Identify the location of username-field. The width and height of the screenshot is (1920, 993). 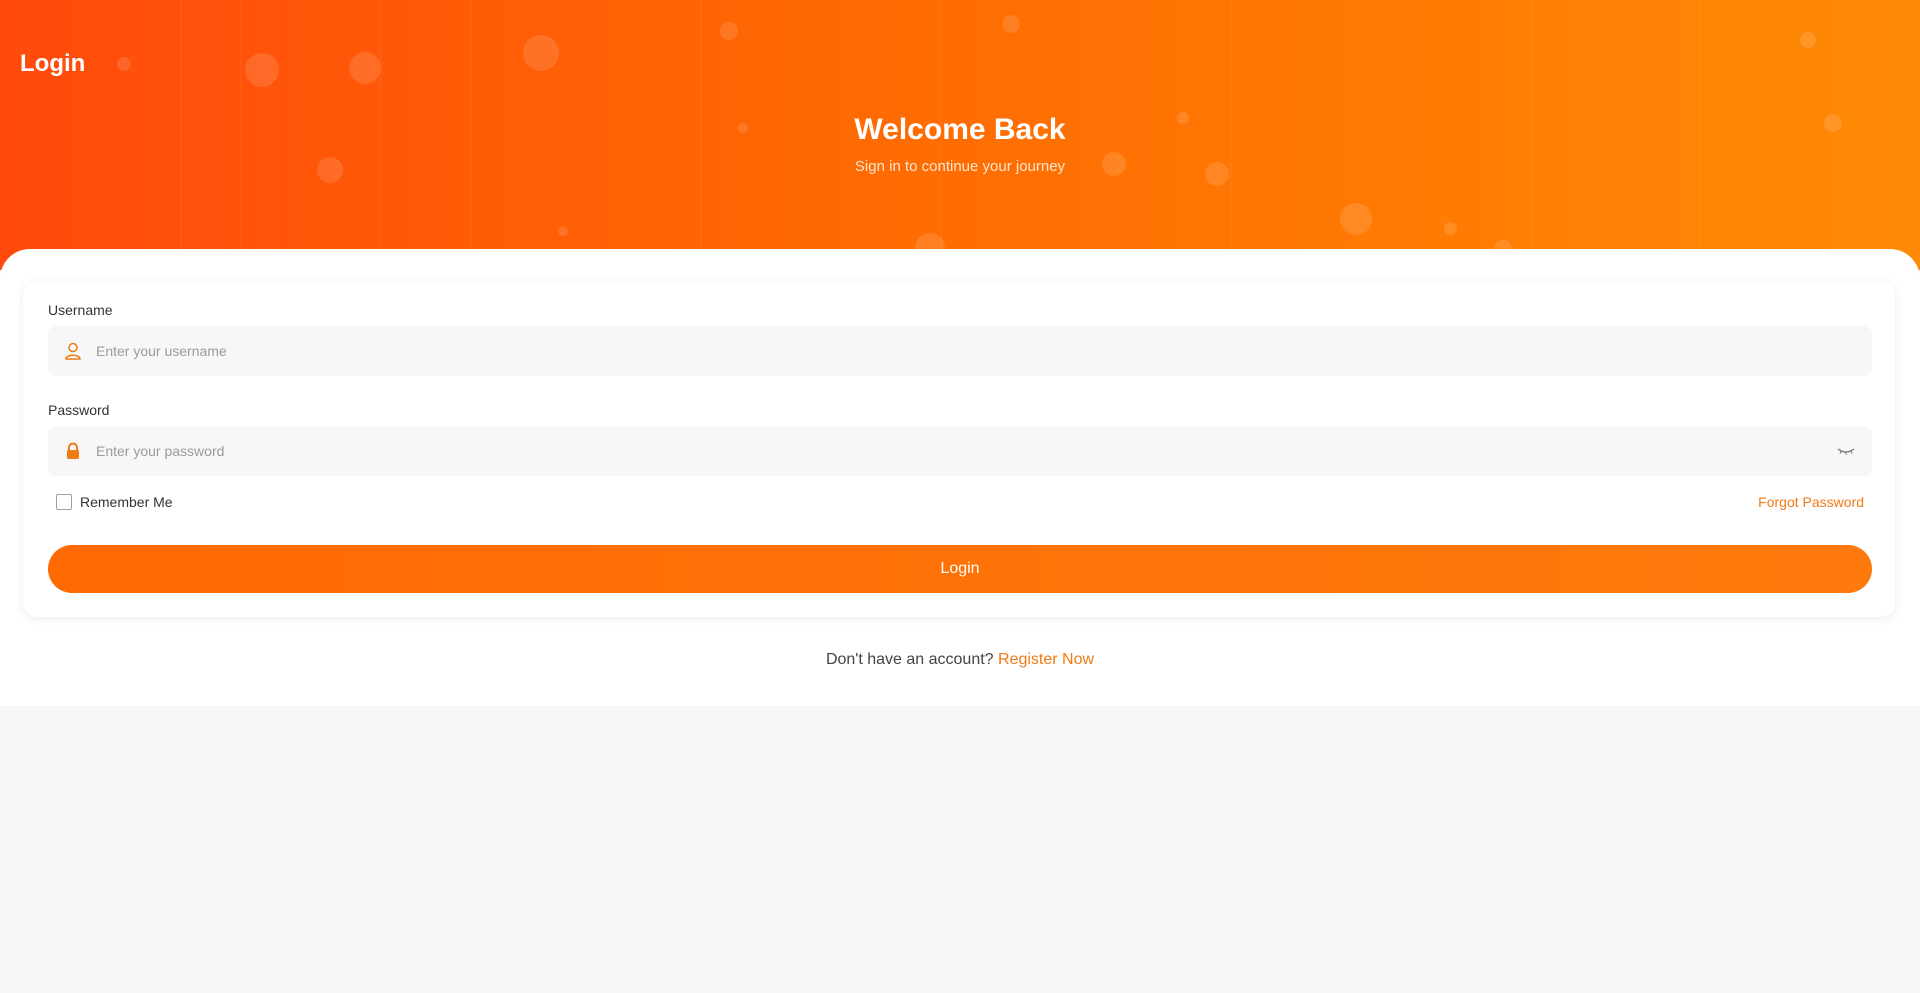
(960, 351).